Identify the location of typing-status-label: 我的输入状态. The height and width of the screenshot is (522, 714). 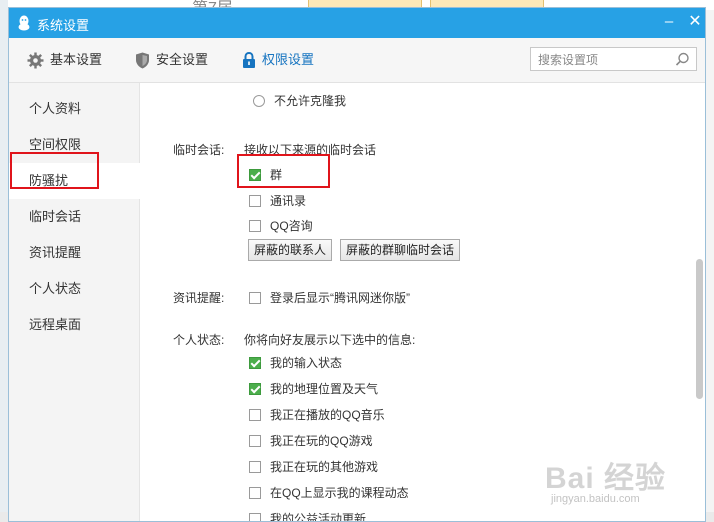
(306, 363).